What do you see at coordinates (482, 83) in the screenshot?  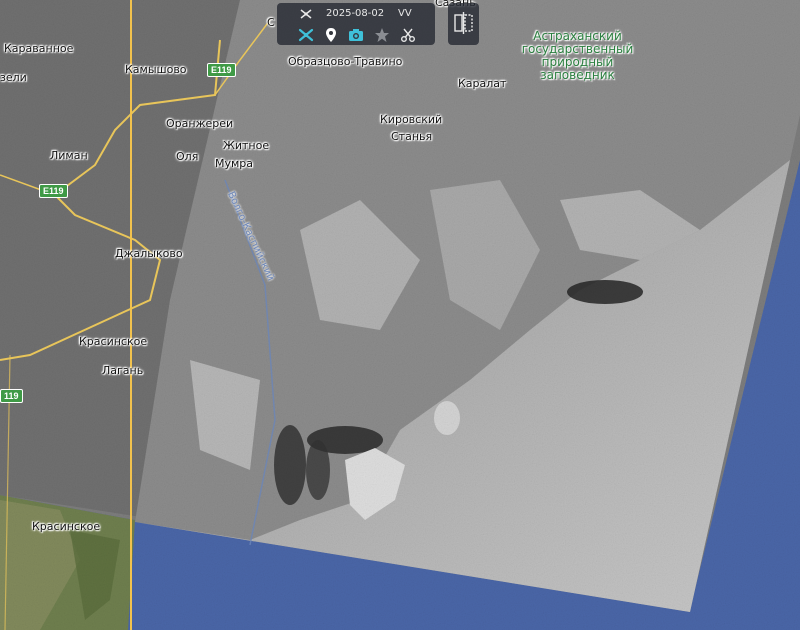 I see `label-karalat: Каралат` at bounding box center [482, 83].